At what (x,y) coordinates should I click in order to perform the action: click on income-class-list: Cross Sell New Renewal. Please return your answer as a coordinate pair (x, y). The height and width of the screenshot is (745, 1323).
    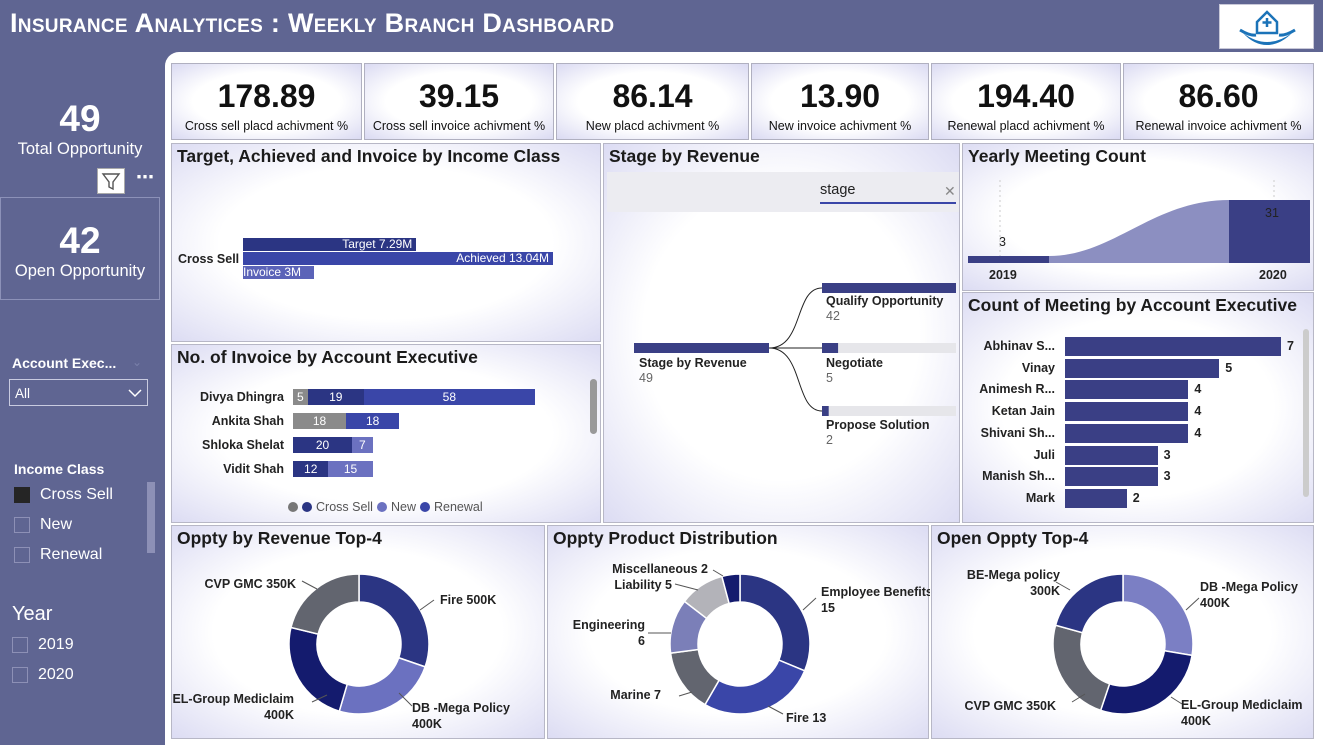
    Looking at the image, I should click on (63, 525).